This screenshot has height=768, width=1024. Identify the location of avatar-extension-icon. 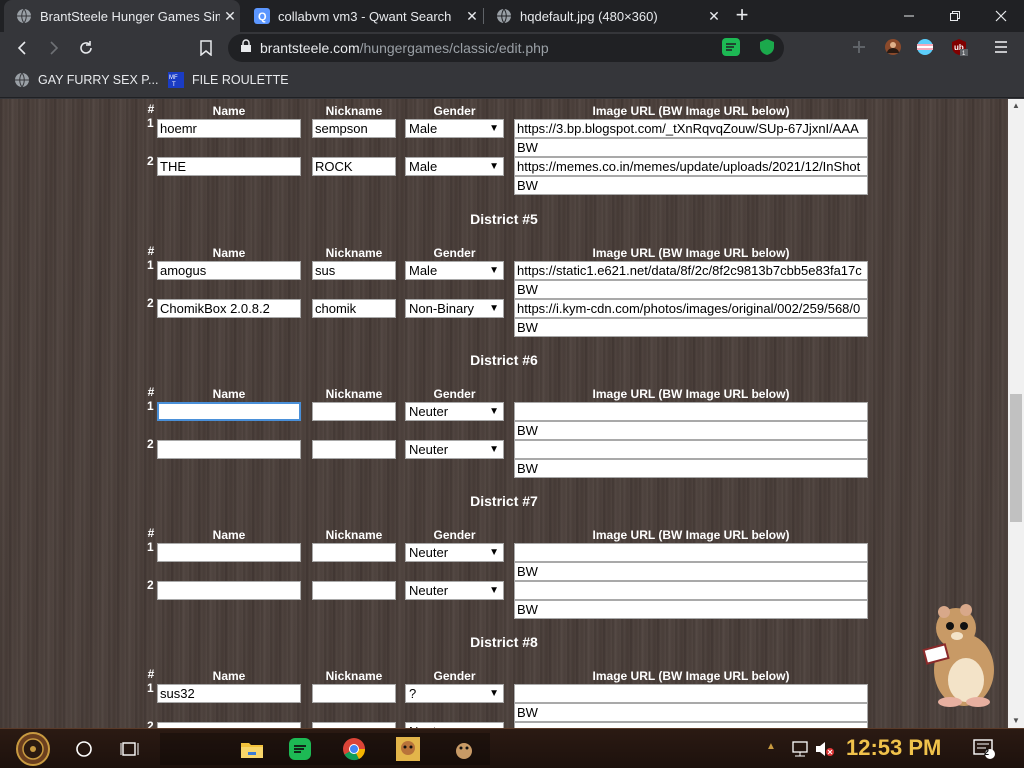
(894, 48).